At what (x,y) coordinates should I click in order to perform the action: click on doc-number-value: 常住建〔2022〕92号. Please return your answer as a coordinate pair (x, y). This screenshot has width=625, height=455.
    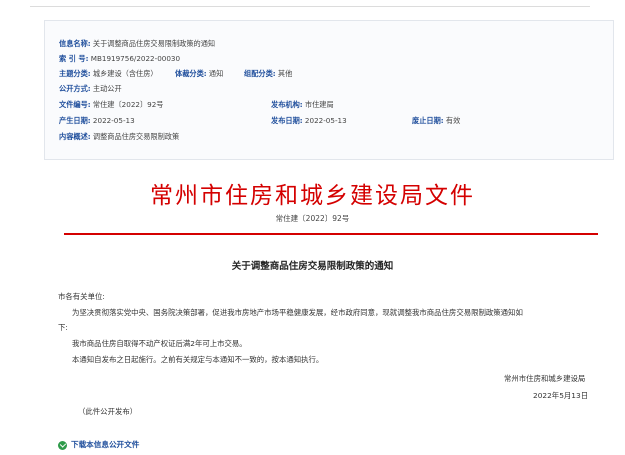
    Looking at the image, I should click on (128, 104).